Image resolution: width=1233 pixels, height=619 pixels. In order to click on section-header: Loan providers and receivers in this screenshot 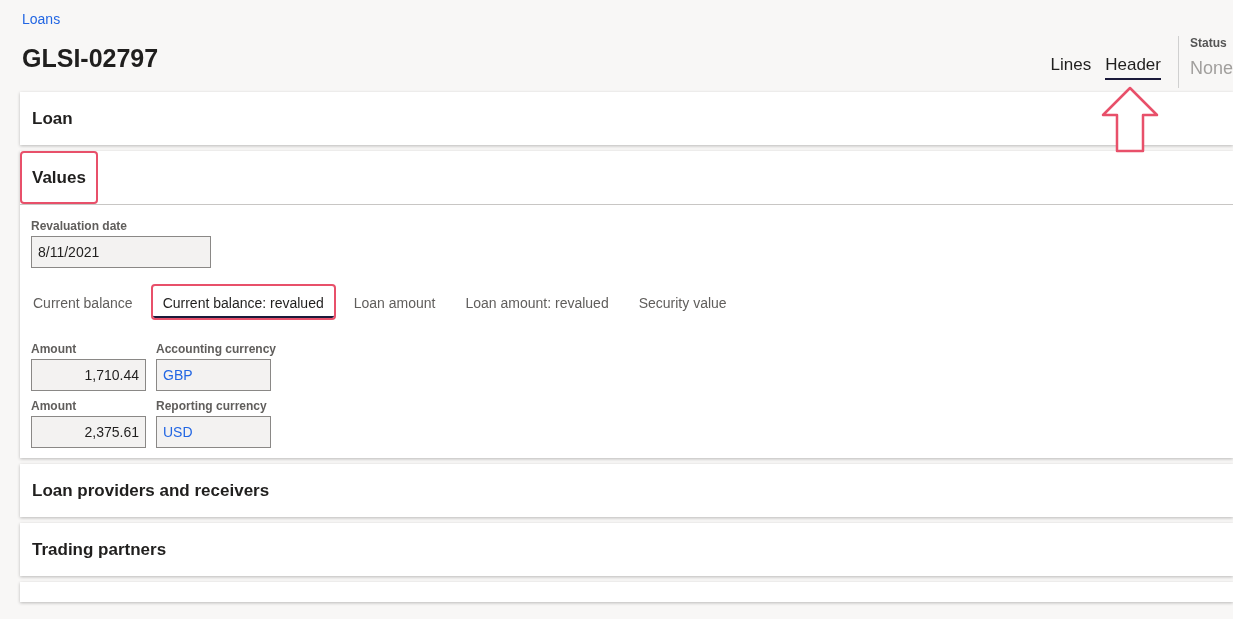, I will do `click(151, 490)`.